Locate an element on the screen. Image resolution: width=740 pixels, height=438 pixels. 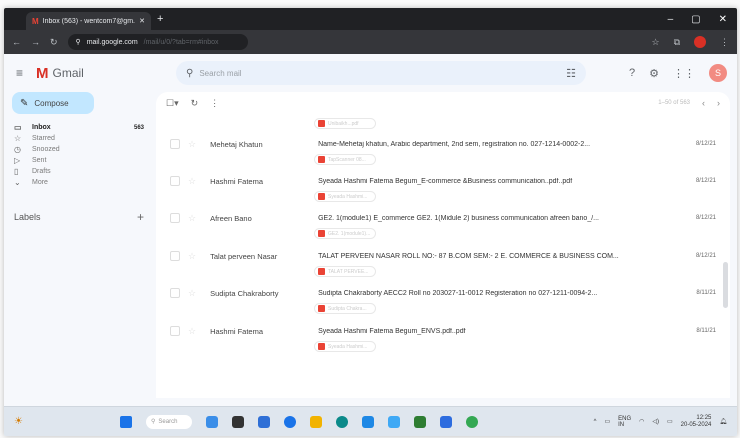
sidebar-item-snoozed: ◷ Snoozed is located at coordinates (74, 149).